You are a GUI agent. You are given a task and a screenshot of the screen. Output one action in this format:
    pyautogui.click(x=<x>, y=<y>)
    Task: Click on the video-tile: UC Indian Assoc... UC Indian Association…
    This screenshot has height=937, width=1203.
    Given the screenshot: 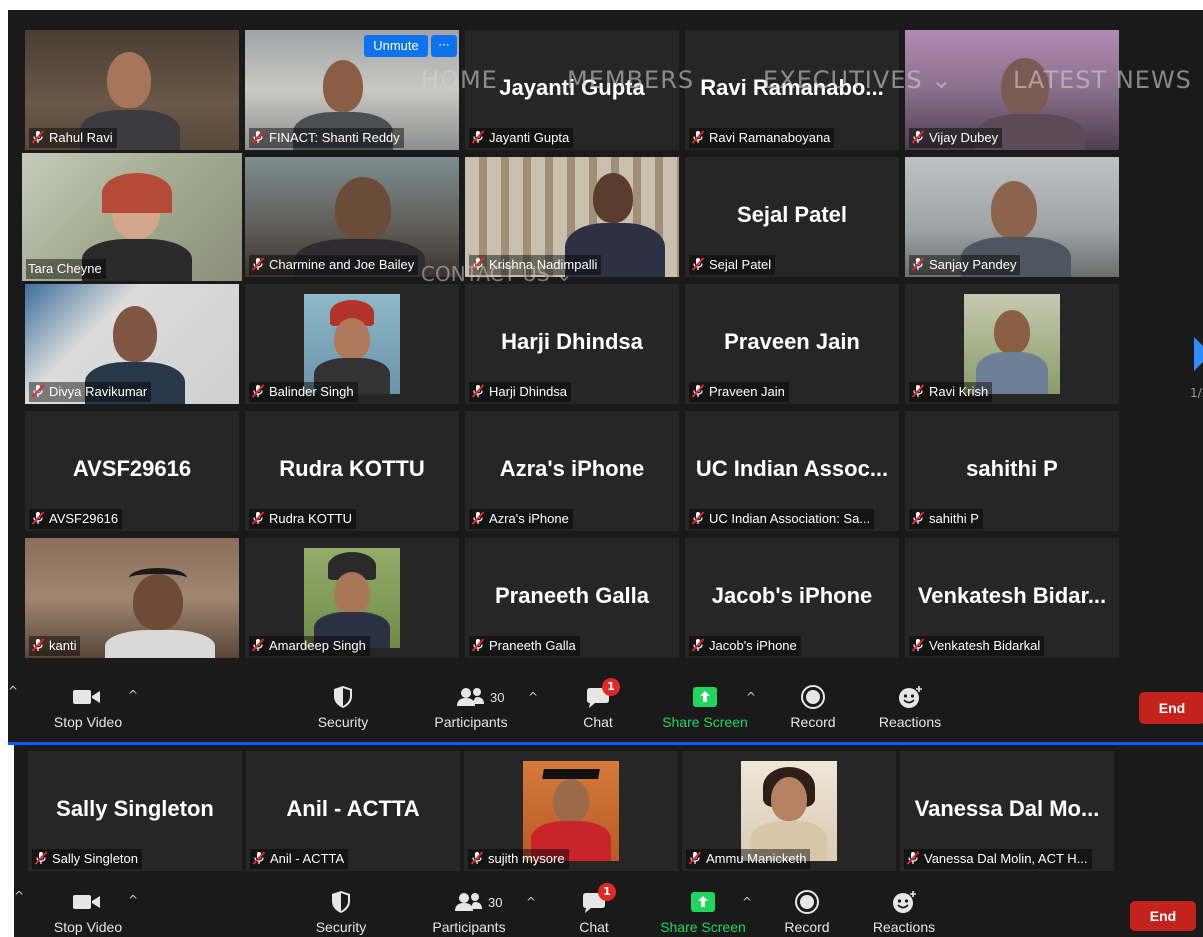 What is the action you would take?
    pyautogui.click(x=792, y=471)
    